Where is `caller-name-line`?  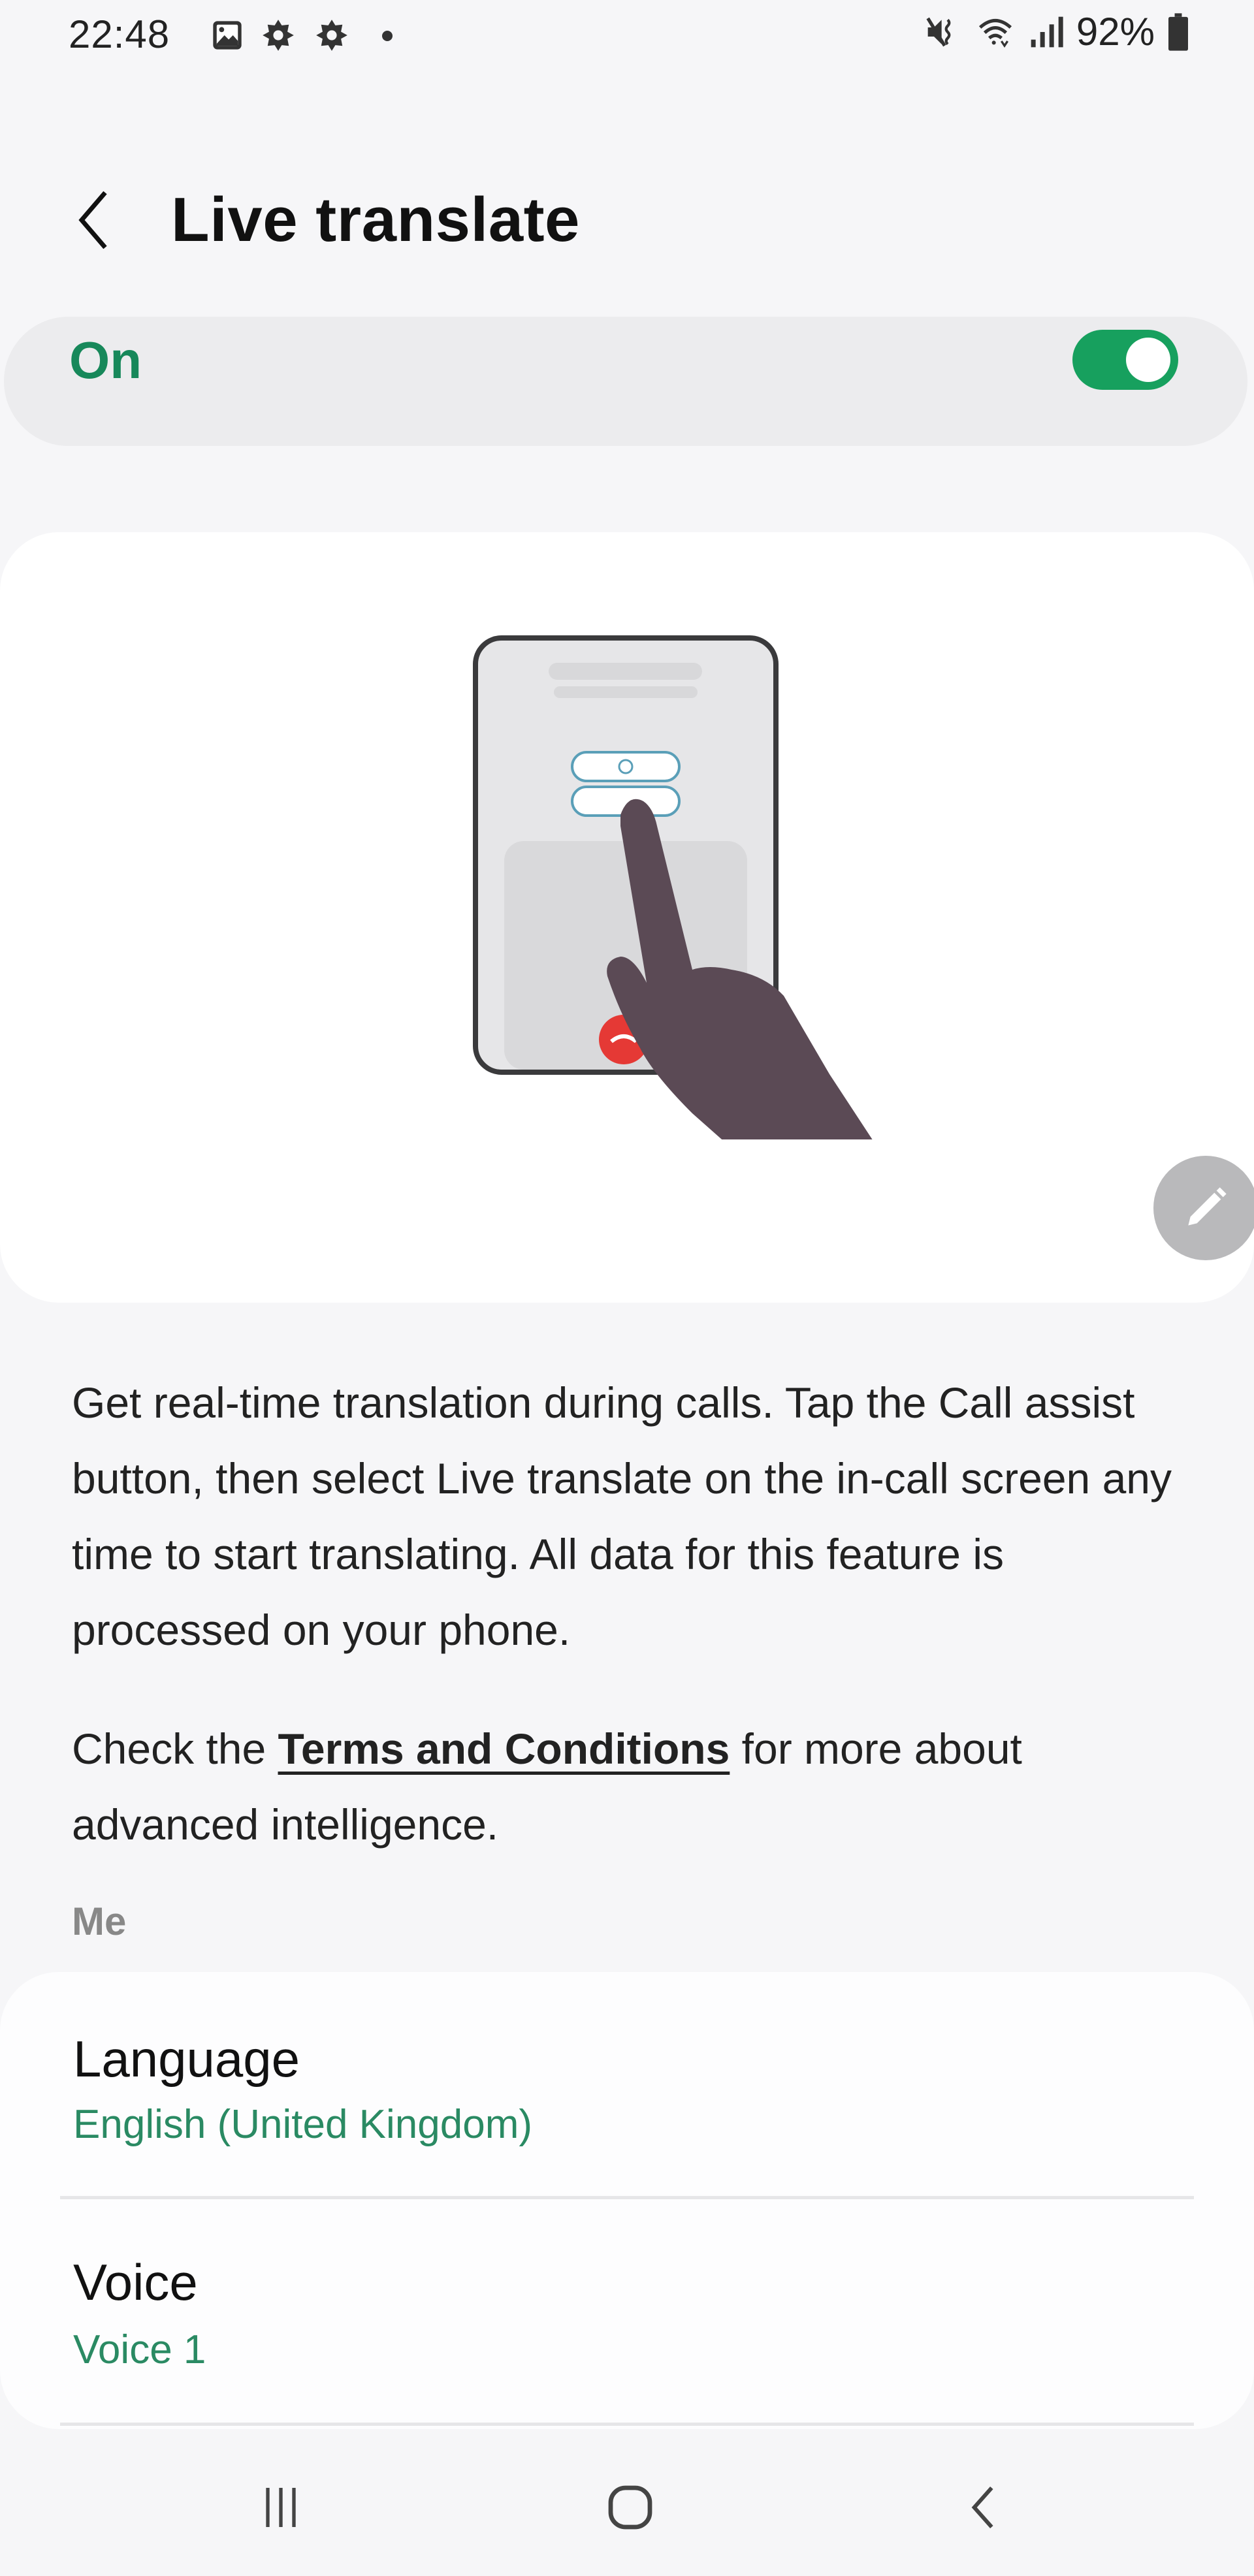
caller-name-line is located at coordinates (625, 672).